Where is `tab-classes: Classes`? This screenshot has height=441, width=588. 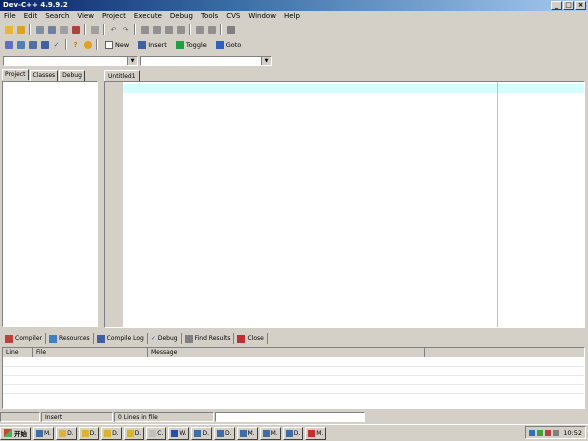
tab-classes: Classes is located at coordinates (44, 75).